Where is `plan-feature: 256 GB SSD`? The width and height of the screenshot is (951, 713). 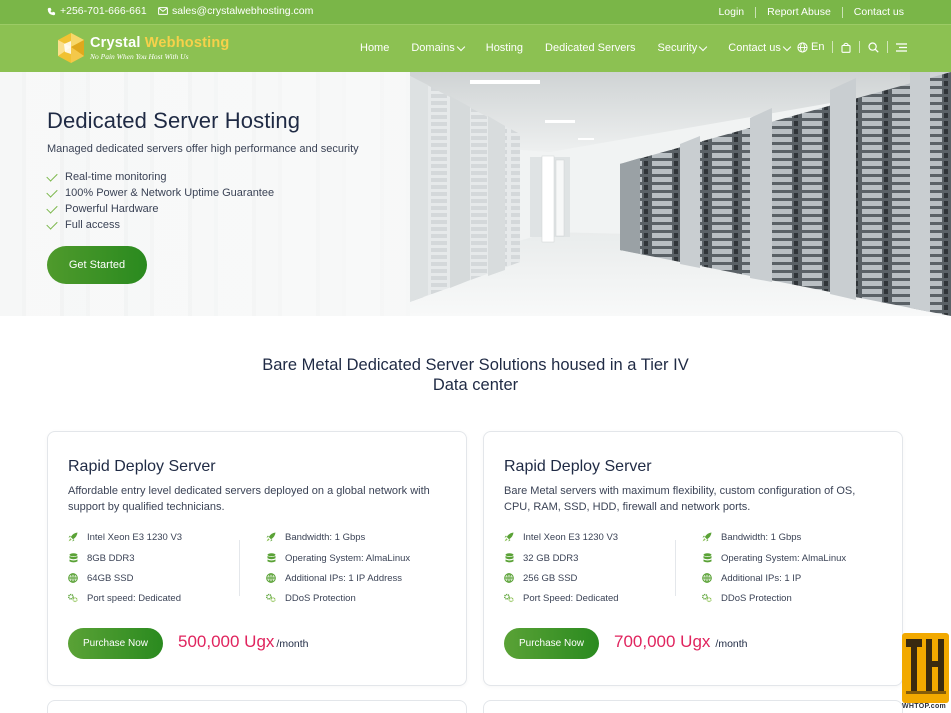 plan-feature: 256 GB SSD is located at coordinates (540, 578).